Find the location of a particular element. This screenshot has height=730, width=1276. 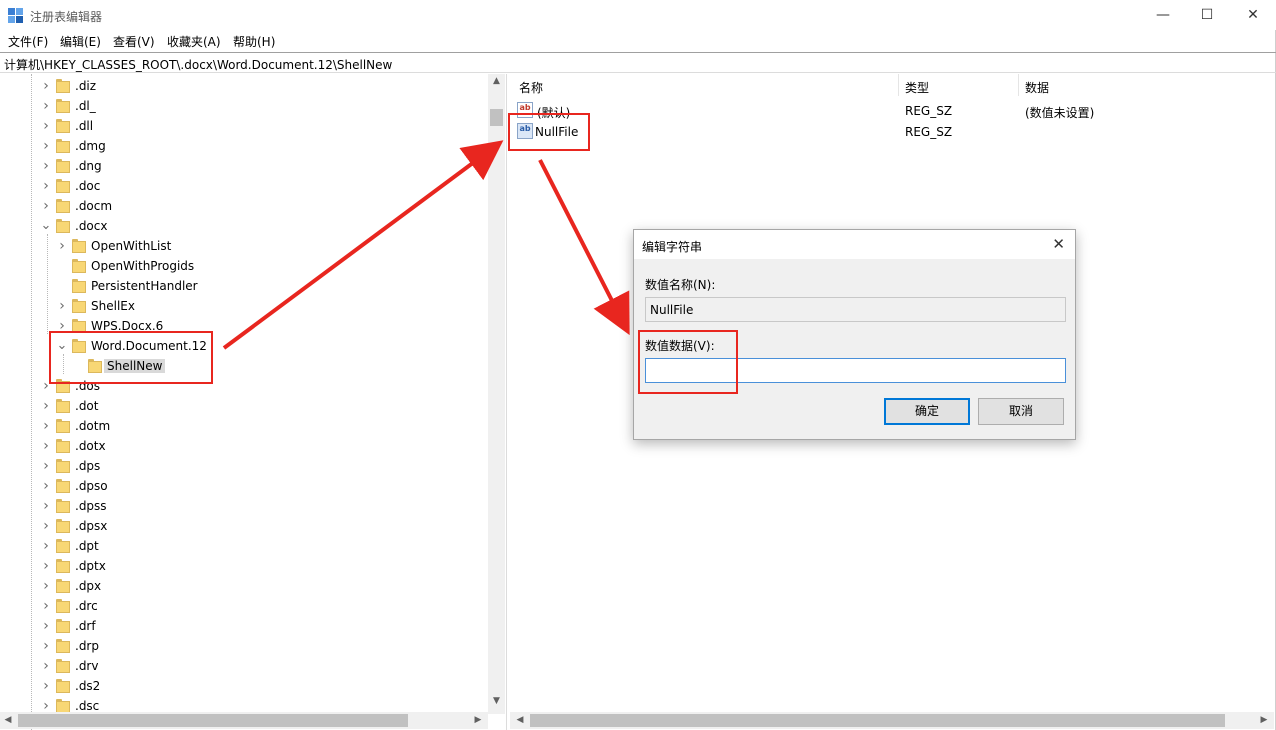

column-header-name: 名称 is located at coordinates (531, 87).